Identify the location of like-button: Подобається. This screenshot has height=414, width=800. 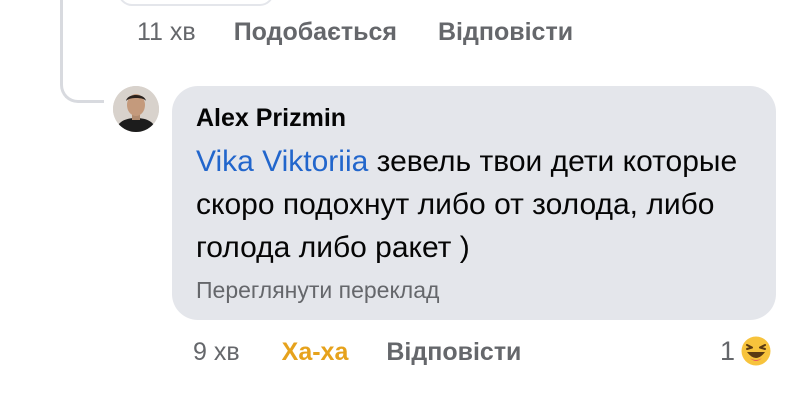
(315, 32).